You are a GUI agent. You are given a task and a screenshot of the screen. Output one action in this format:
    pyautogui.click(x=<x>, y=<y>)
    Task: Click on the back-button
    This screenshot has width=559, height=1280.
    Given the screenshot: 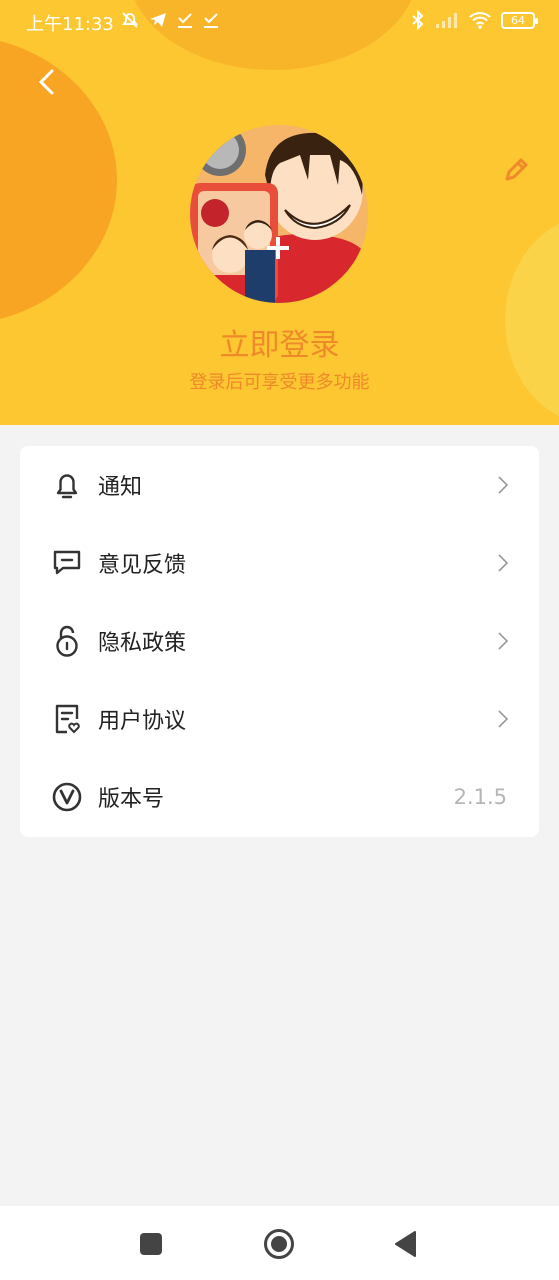 What is the action you would take?
    pyautogui.click(x=46, y=82)
    